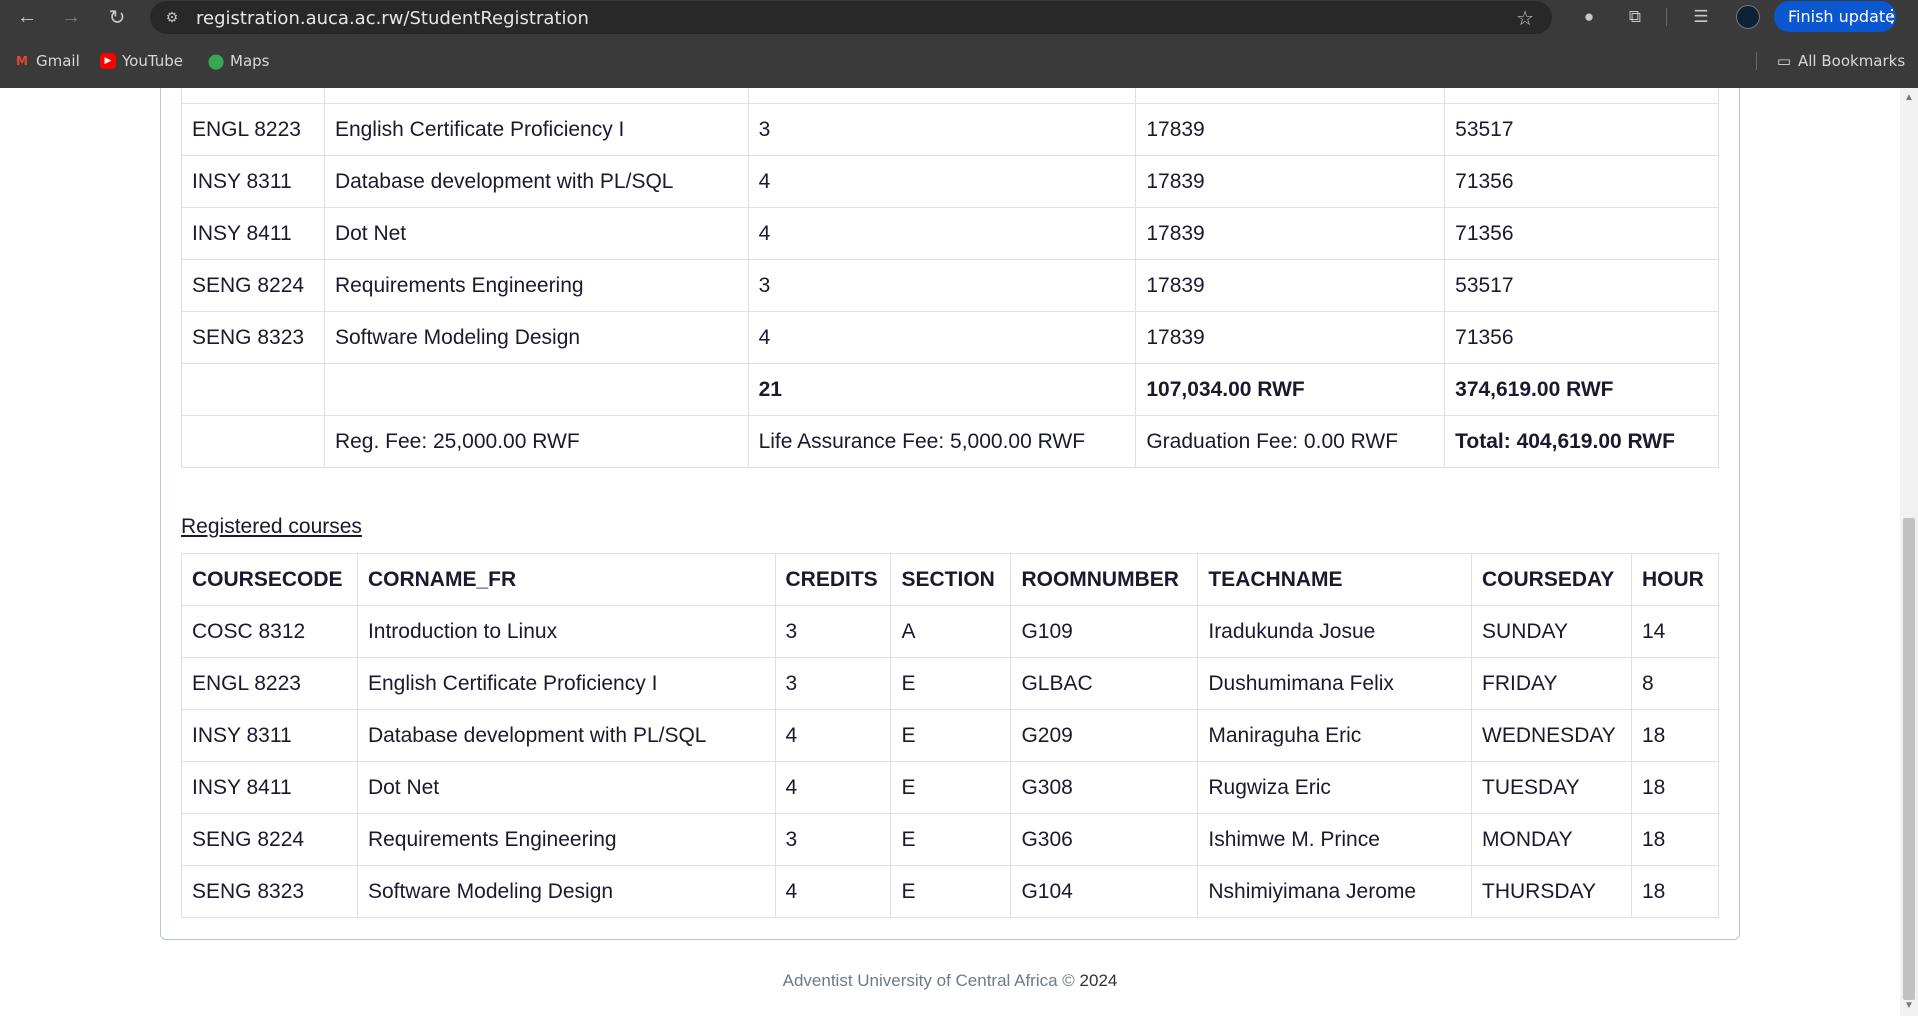 This screenshot has width=1918, height=1016. Describe the element at coordinates (1675, 631) in the screenshot. I see `hour-cell: 14` at that location.